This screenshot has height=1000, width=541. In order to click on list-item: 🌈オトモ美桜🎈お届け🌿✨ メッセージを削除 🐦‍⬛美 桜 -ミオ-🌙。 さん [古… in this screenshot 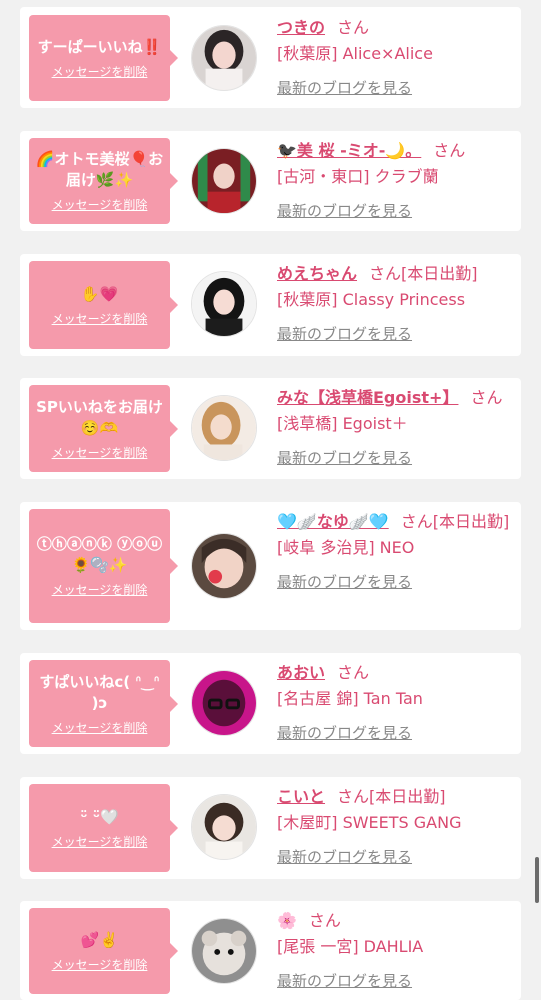, I will do `click(270, 181)`.